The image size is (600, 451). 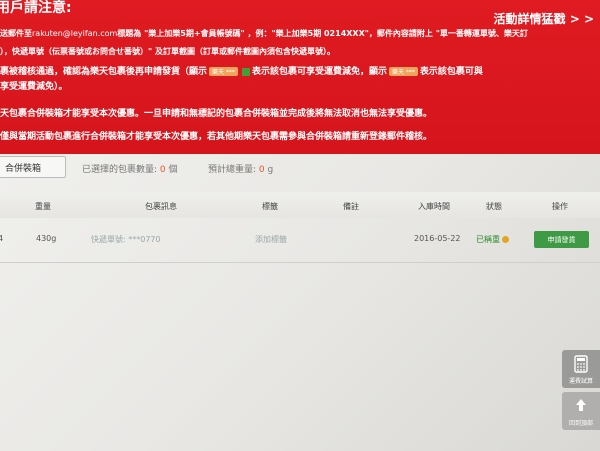 I want to click on calculator-icon, so click(x=581, y=364).